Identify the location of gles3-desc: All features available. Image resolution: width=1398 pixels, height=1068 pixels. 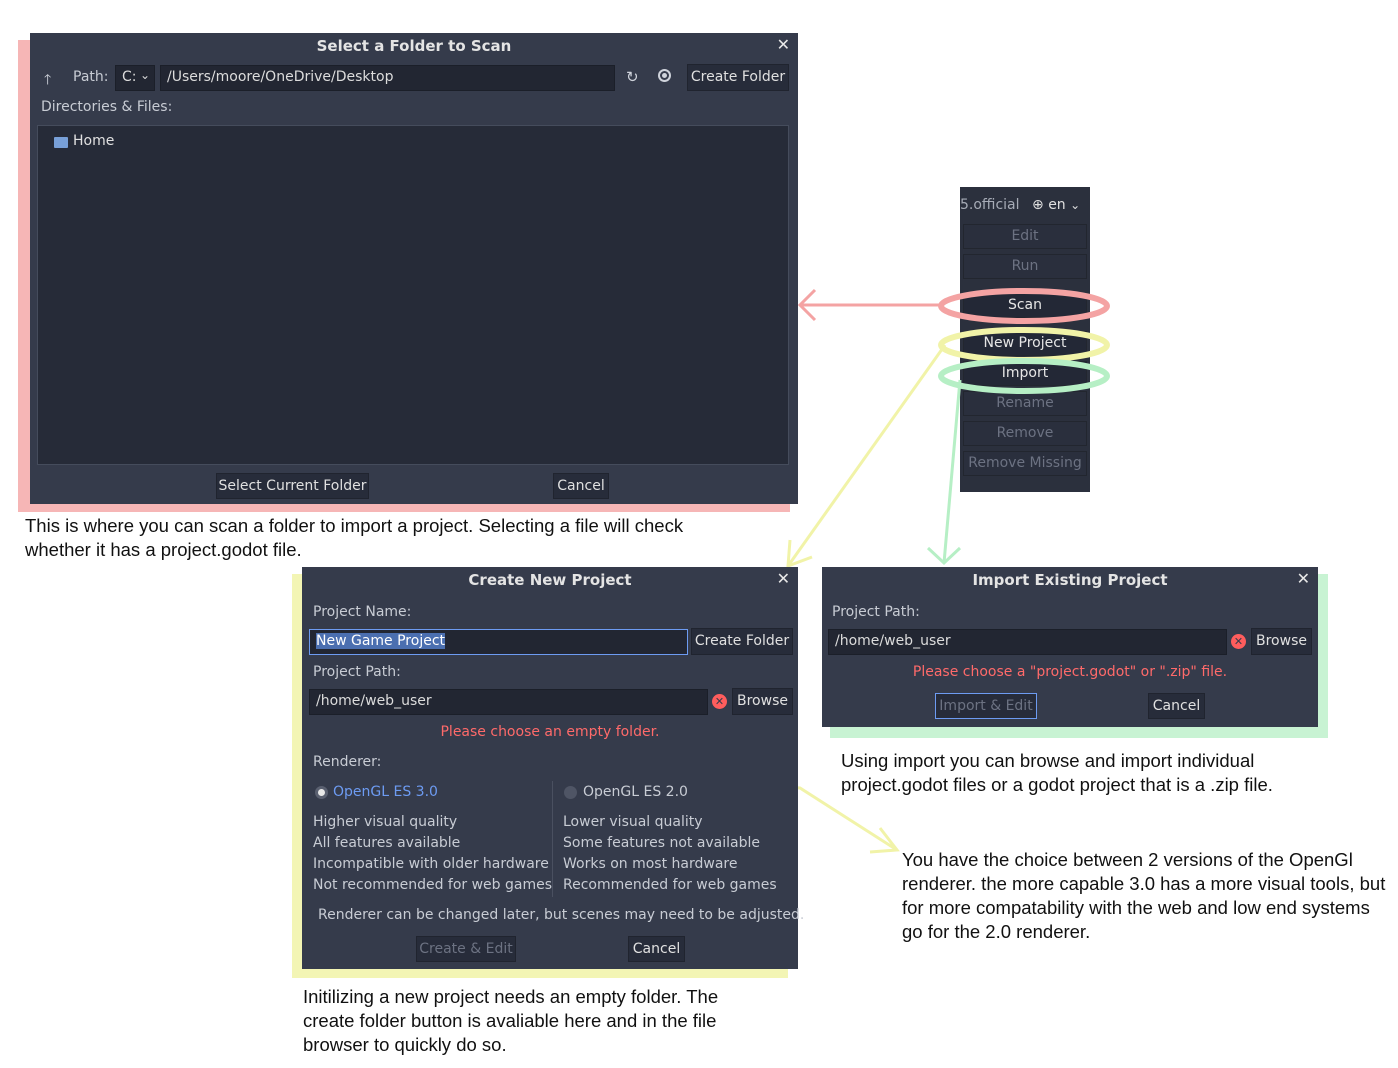
(387, 843).